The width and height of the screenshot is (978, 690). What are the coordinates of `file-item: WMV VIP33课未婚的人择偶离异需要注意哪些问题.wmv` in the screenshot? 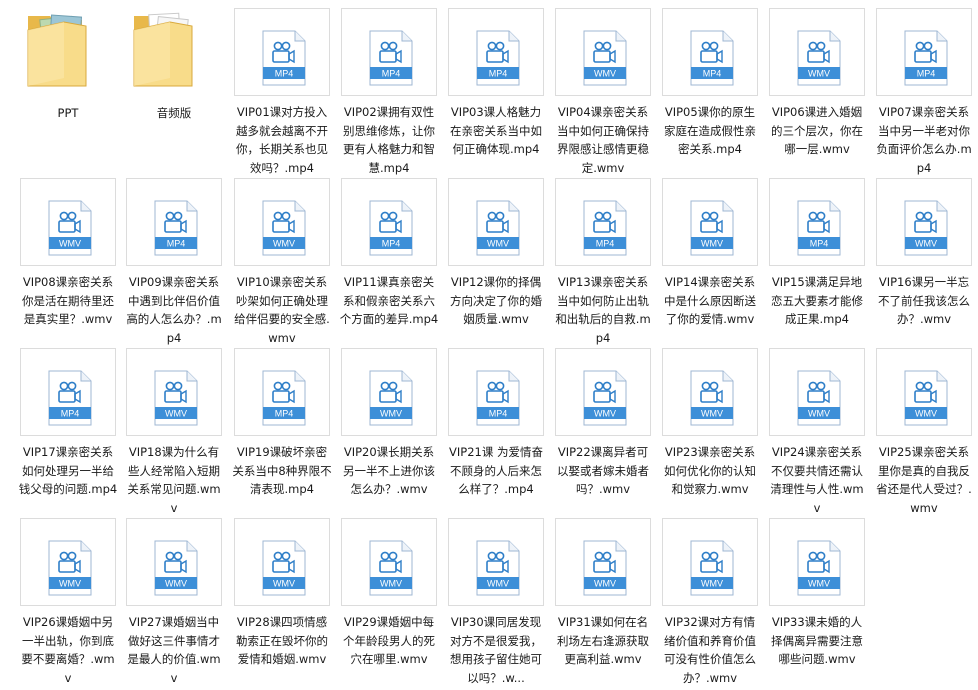 It's located at (817, 600).